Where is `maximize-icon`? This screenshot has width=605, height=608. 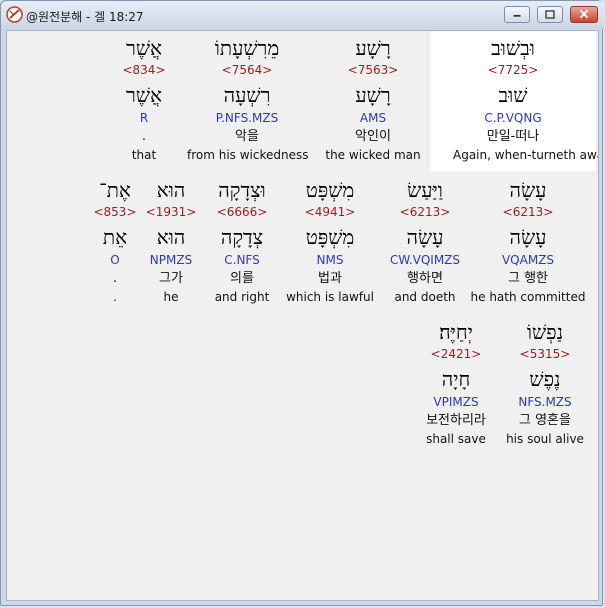 maximize-icon is located at coordinates (550, 14).